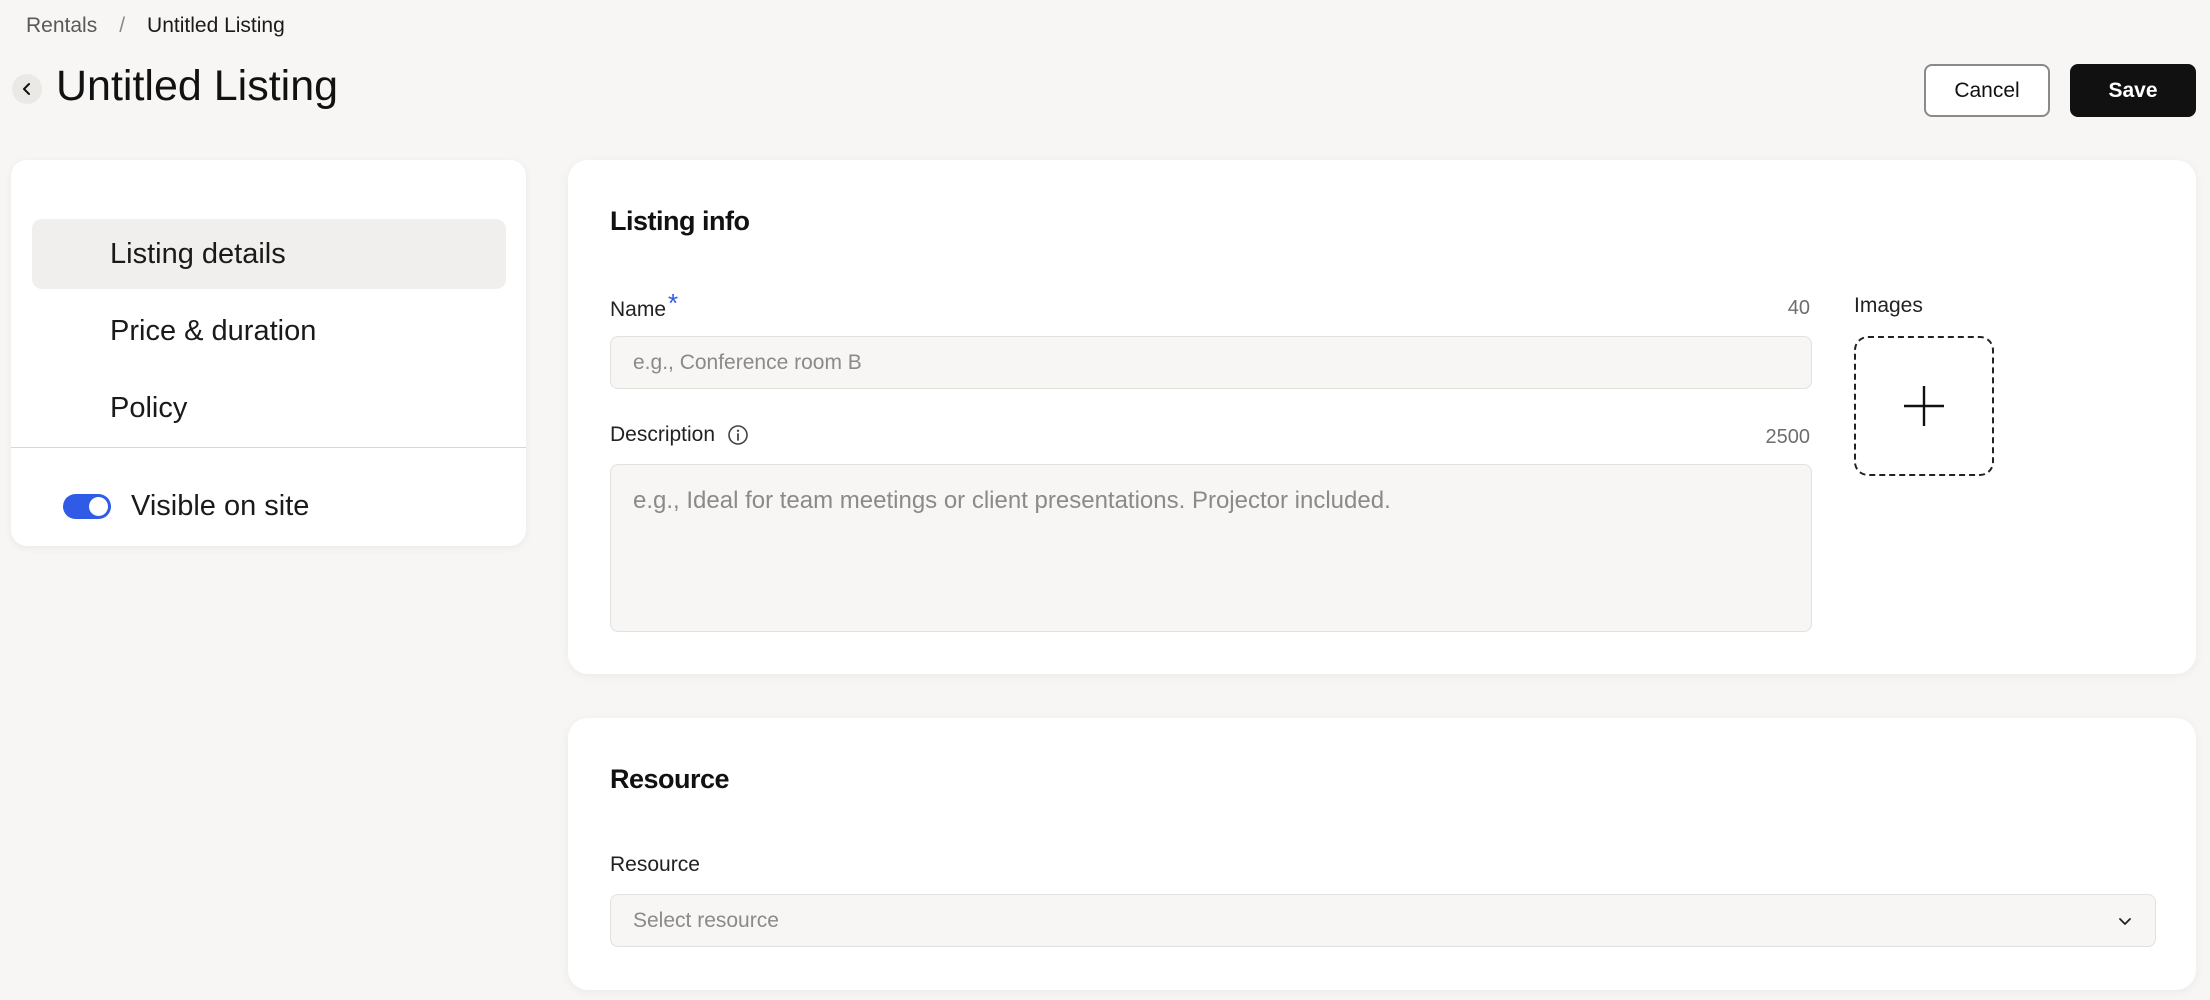 The width and height of the screenshot is (2210, 1000). I want to click on required-indicator: *, so click(673, 303).